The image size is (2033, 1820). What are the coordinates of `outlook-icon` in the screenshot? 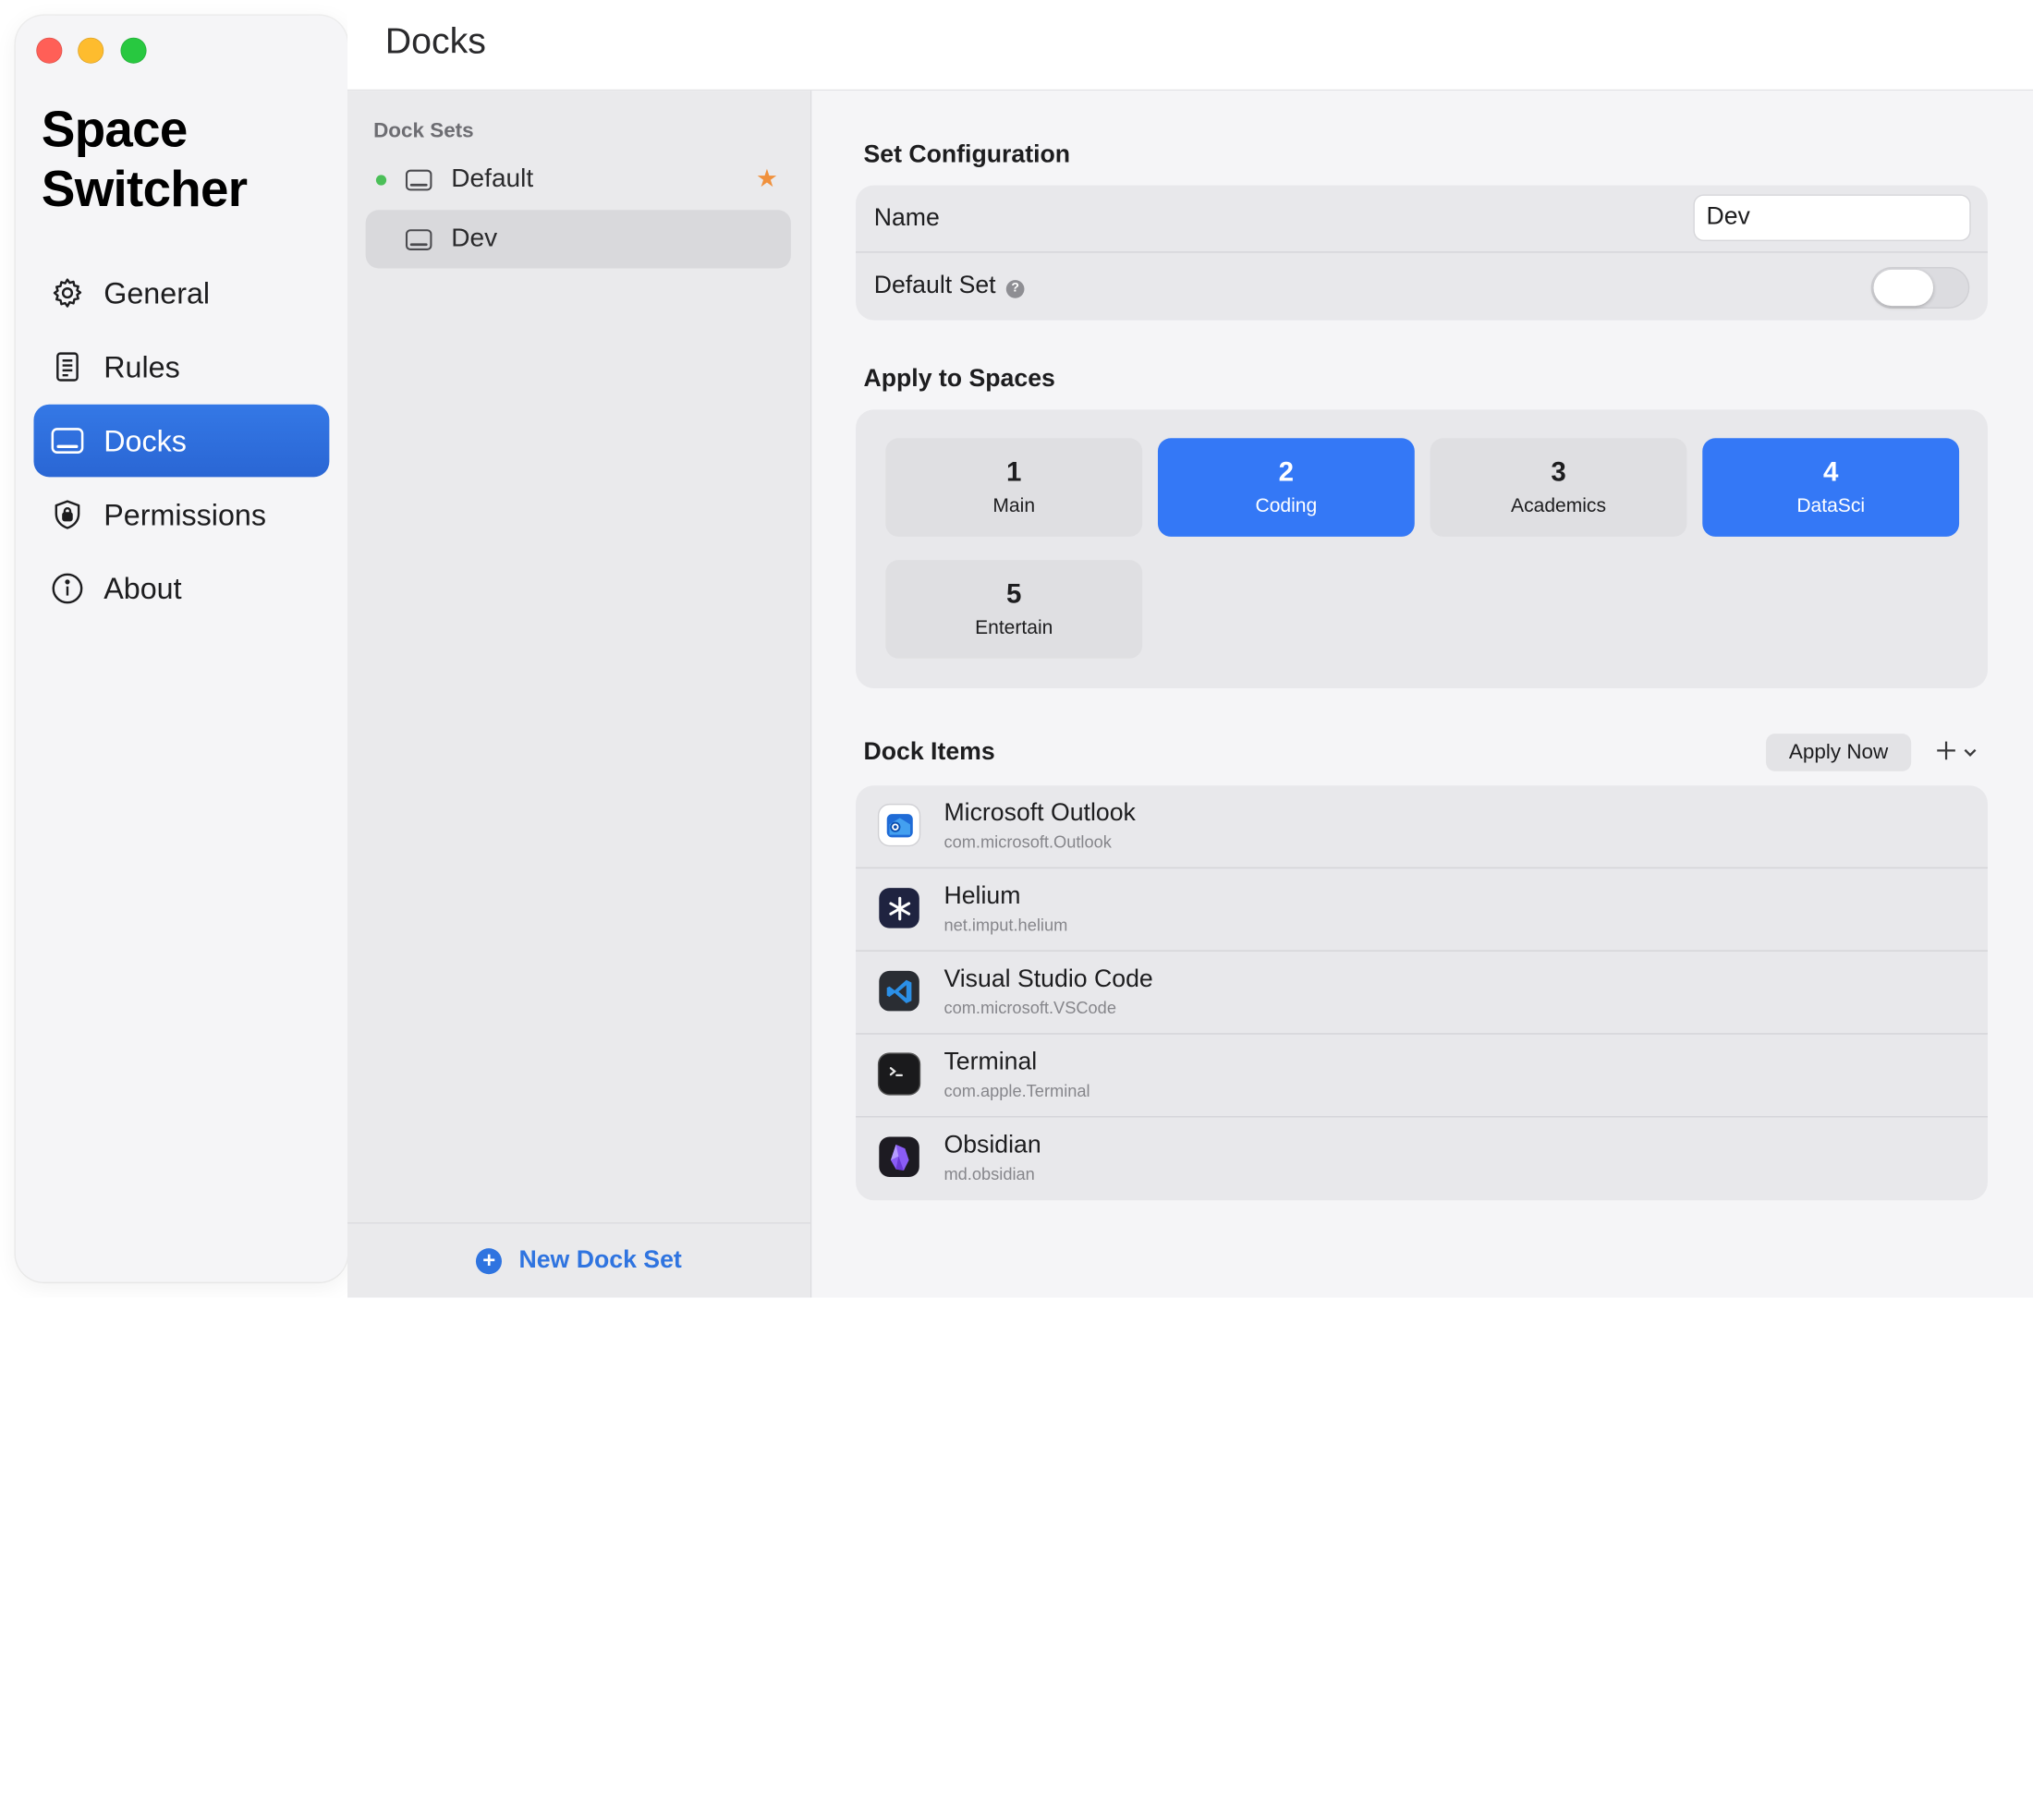 It's located at (899, 825).